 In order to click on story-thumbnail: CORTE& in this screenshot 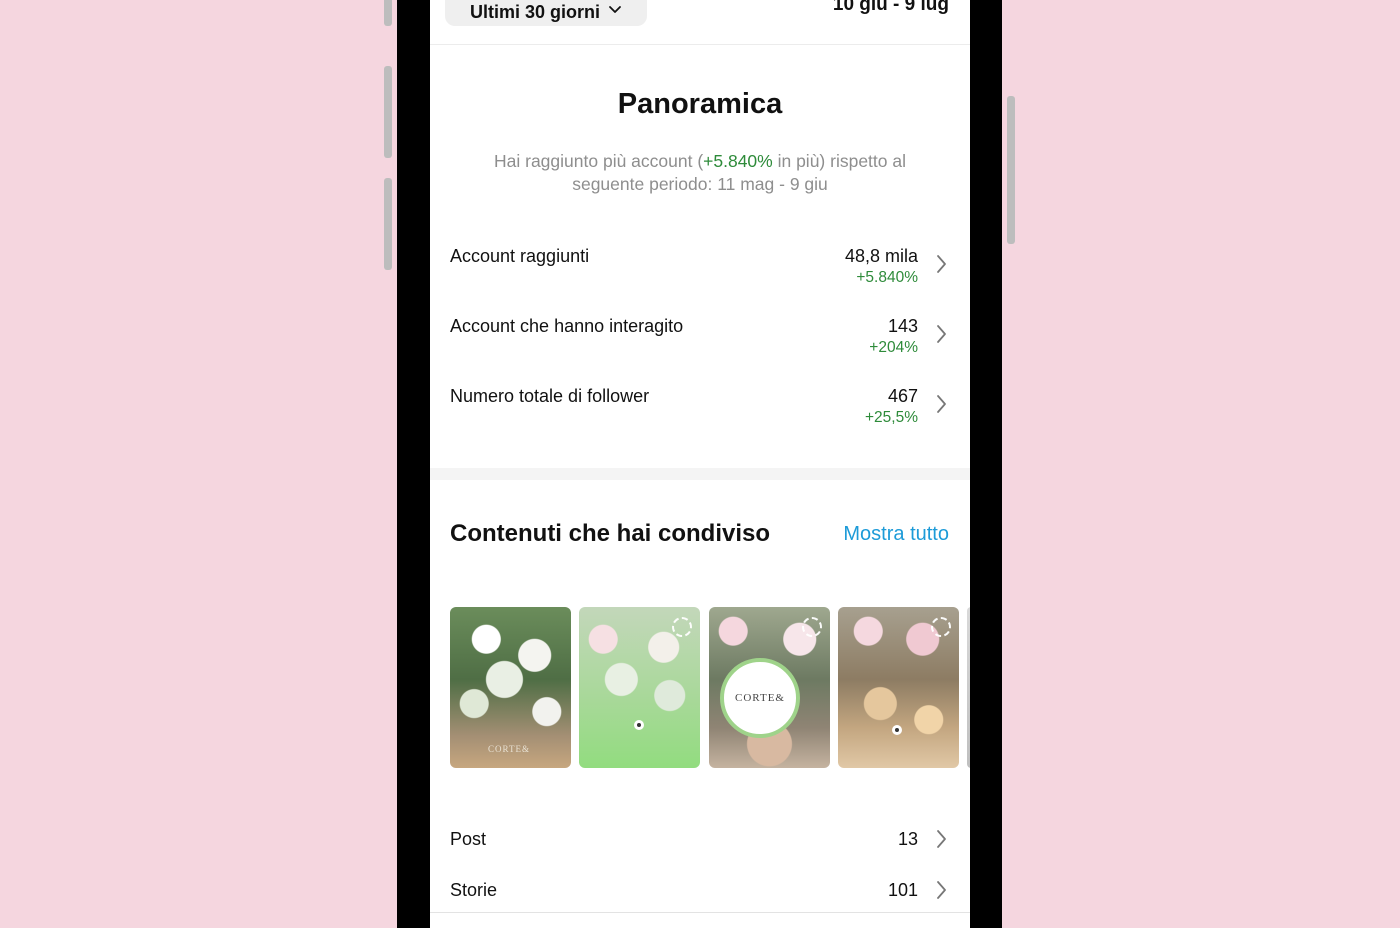, I will do `click(769, 687)`.